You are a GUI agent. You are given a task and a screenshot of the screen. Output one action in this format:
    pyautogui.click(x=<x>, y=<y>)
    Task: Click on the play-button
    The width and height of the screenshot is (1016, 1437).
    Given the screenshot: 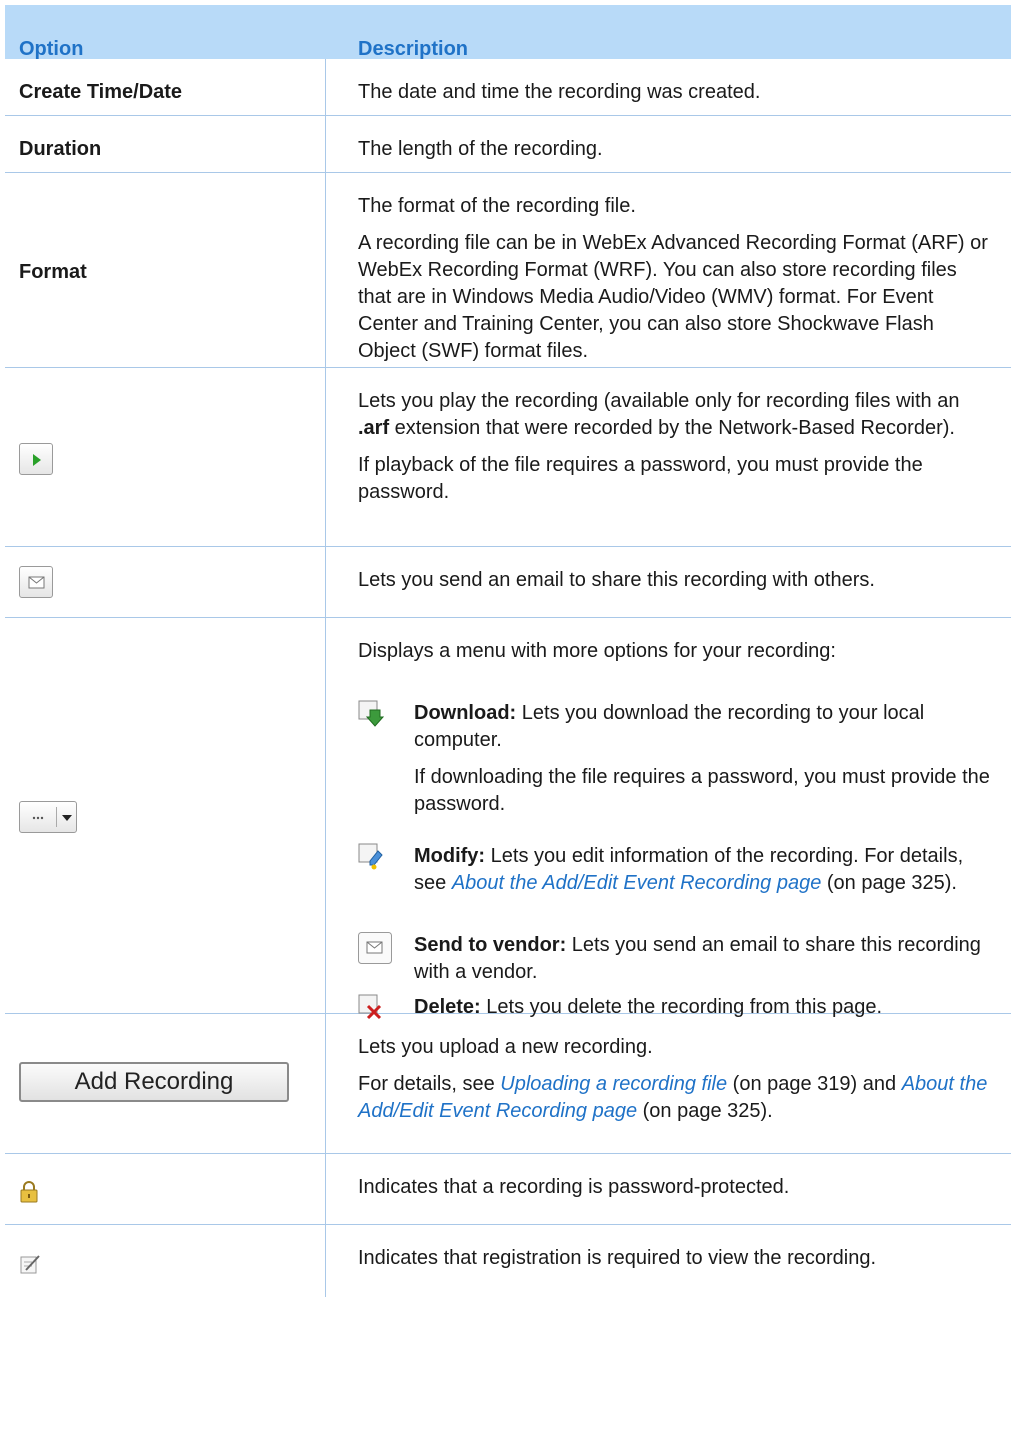 What is the action you would take?
    pyautogui.click(x=36, y=459)
    